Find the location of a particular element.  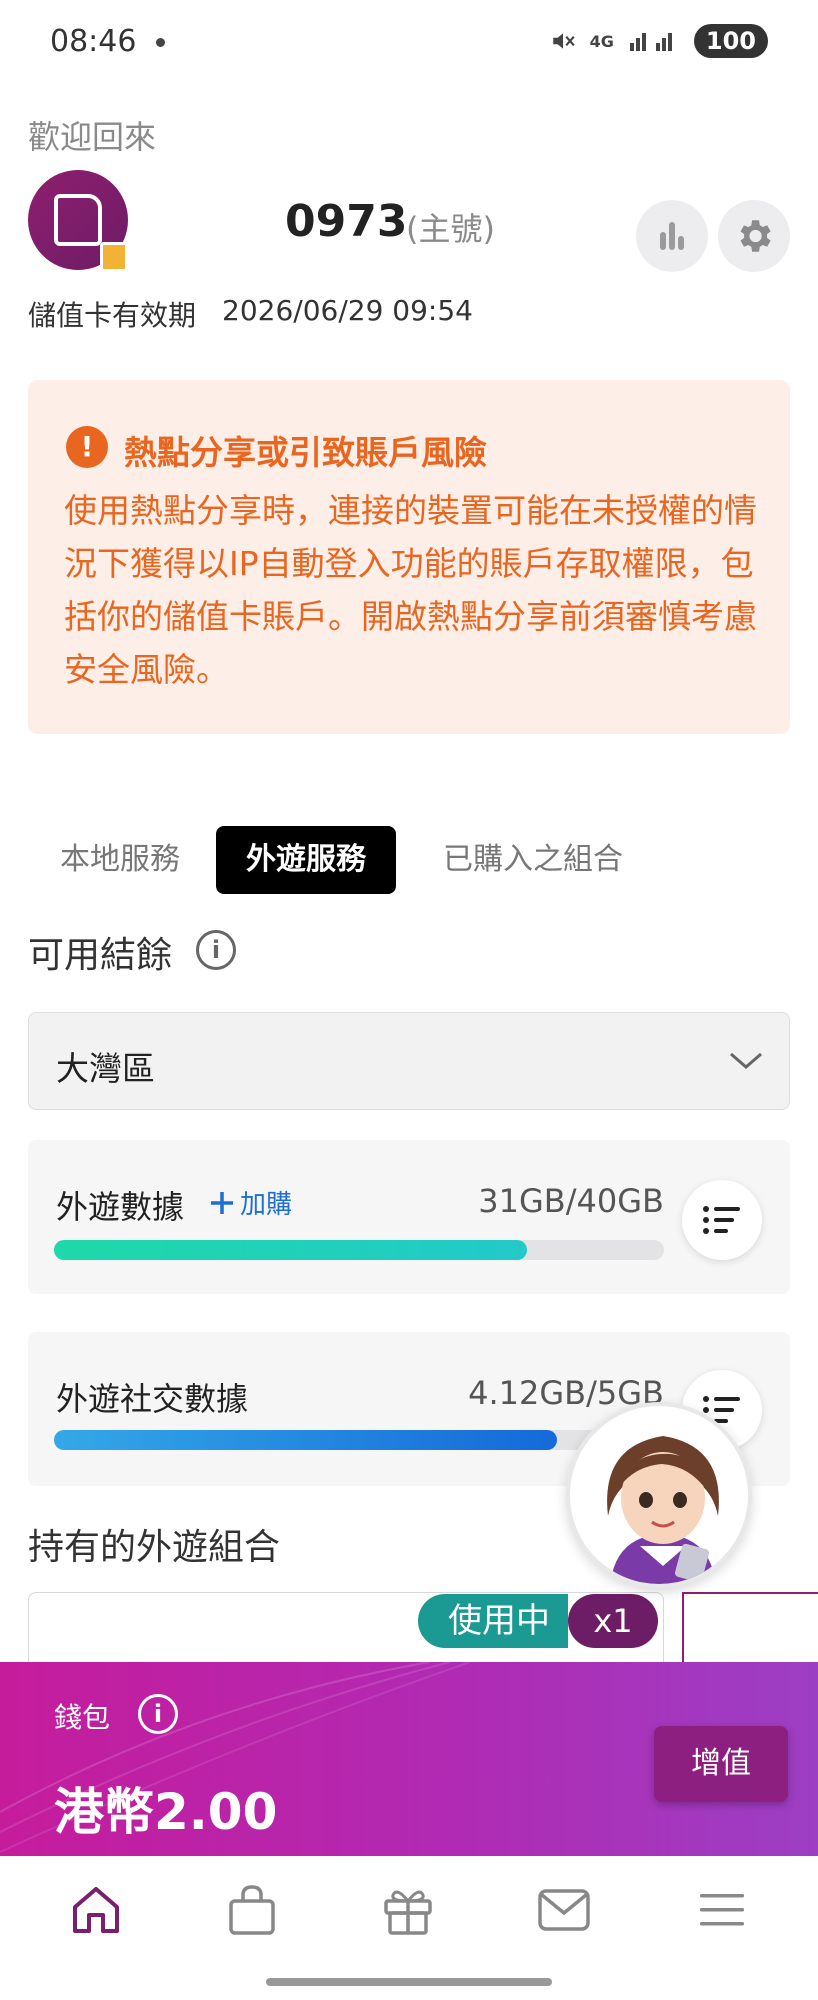

available-balance-title: 可用結餘 is located at coordinates (100, 955).